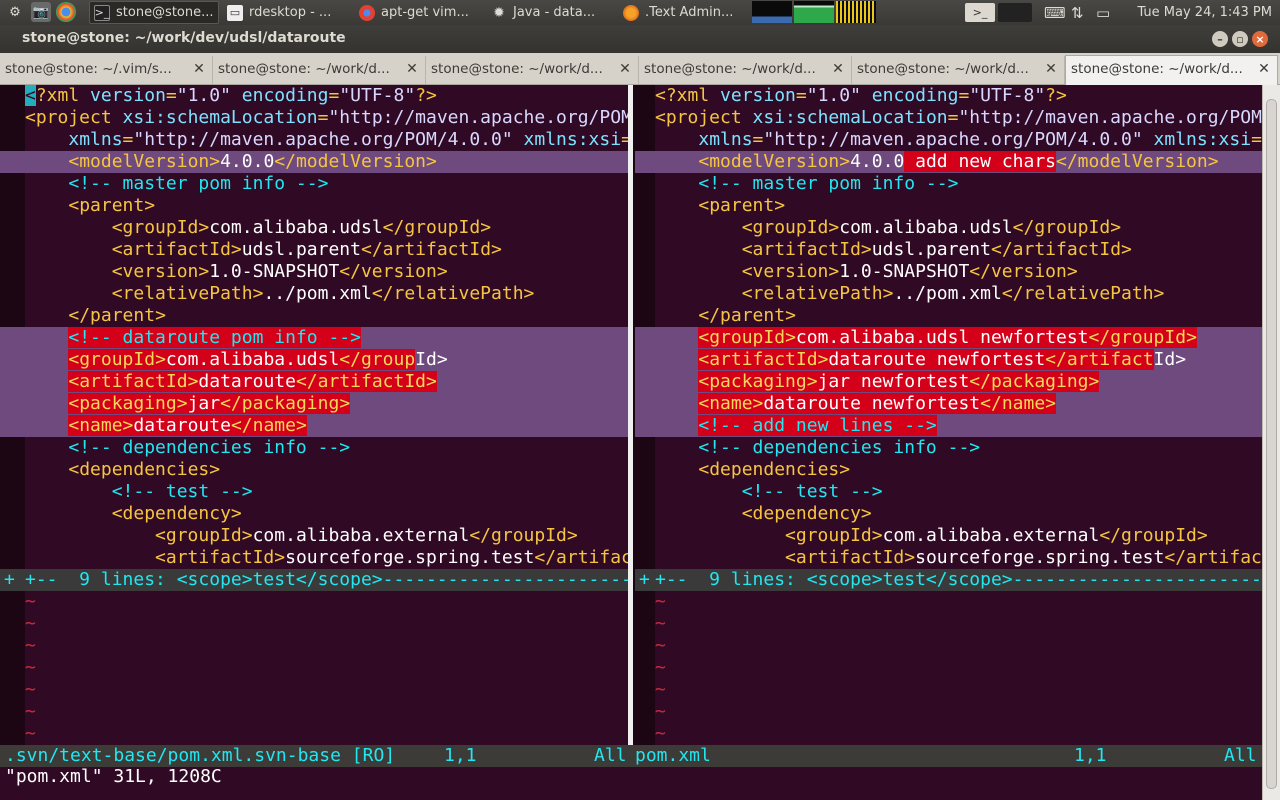 The image size is (1280, 800). Describe the element at coordinates (814, 12) in the screenshot. I see `memory-graph` at that location.